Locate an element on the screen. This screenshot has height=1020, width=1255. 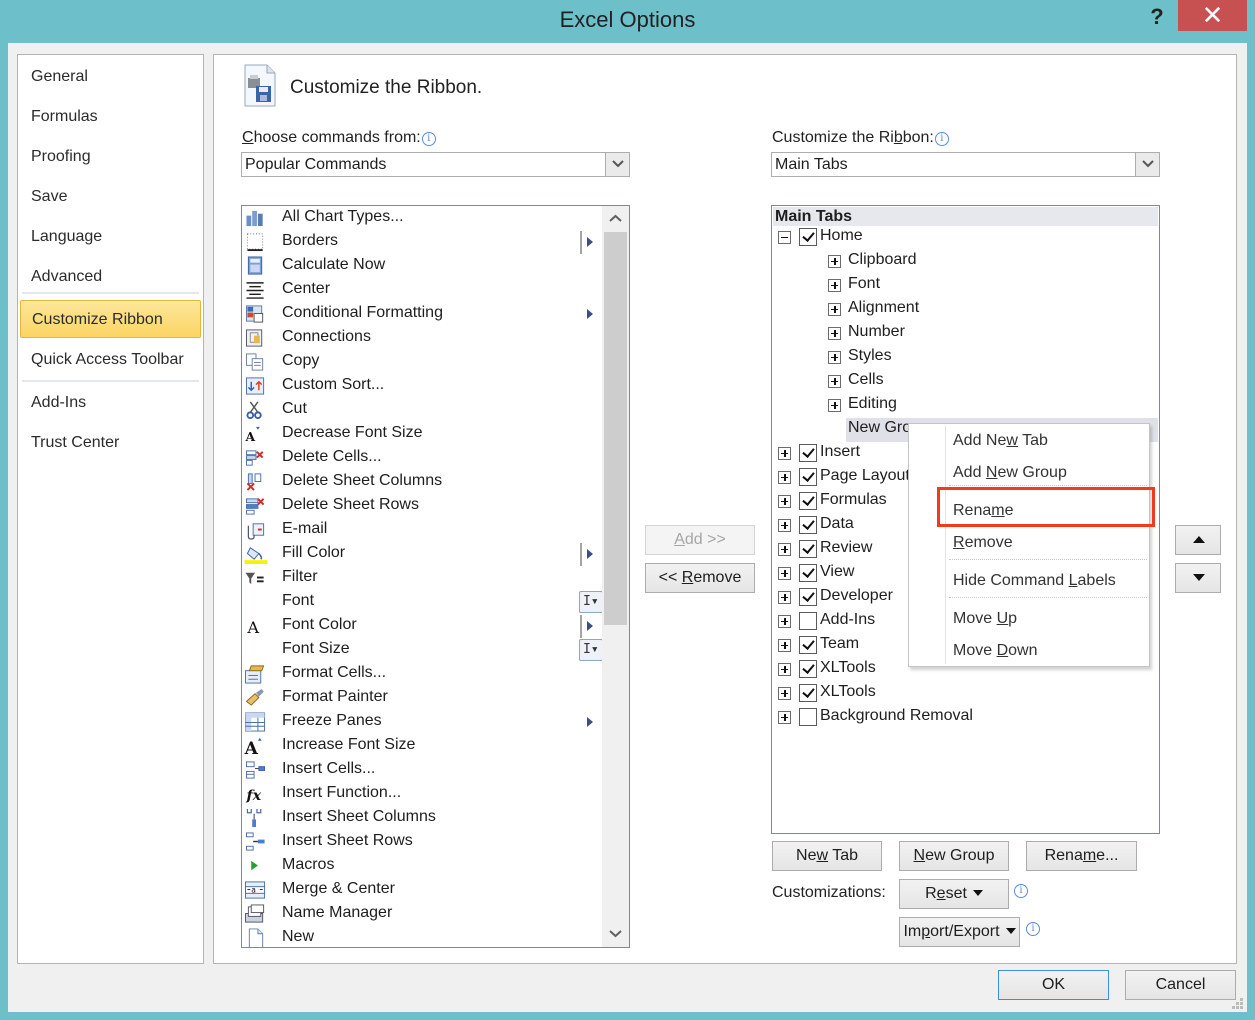
resize-grip-icon is located at coordinates (1238, 1004).